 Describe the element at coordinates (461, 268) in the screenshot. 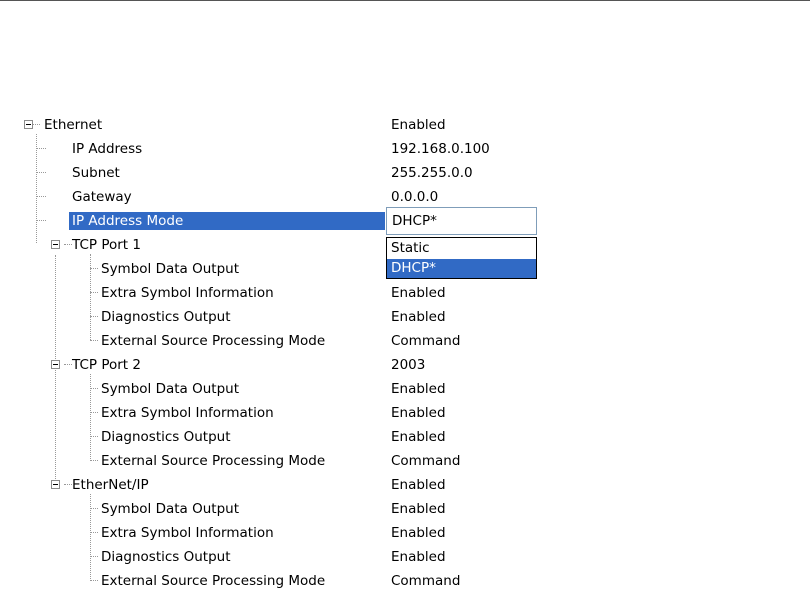

I see `dropdown-option-dhcp: DHCP*` at that location.